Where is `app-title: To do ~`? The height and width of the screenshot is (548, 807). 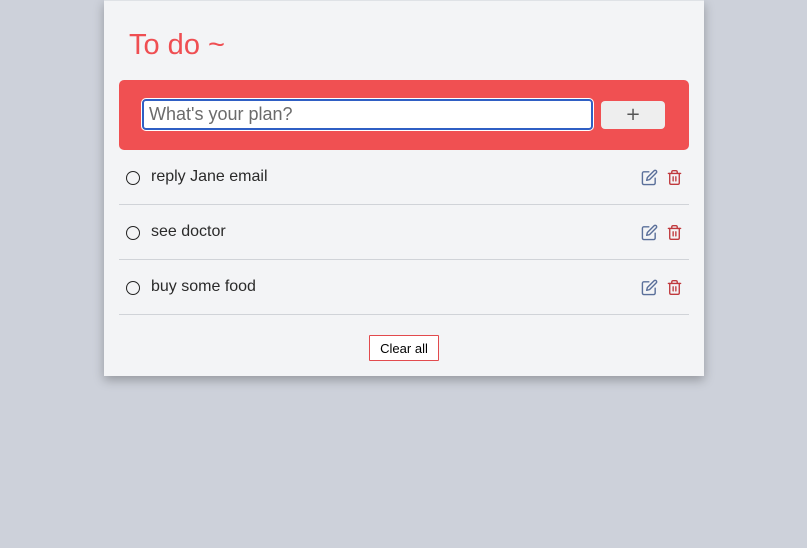 app-title: To do ~ is located at coordinates (177, 45).